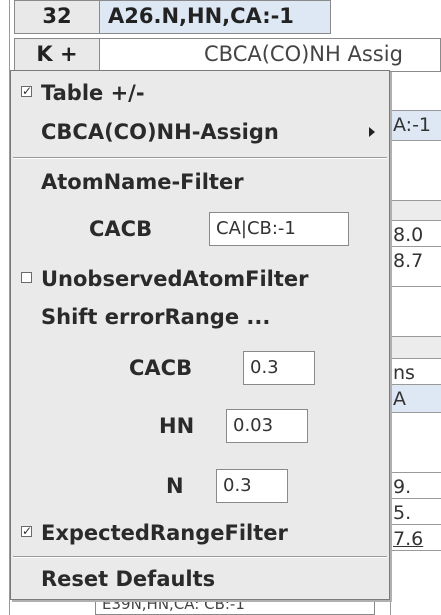 This screenshot has height=615, width=441. I want to click on menu-item-label: Reset Defaults, so click(128, 579).